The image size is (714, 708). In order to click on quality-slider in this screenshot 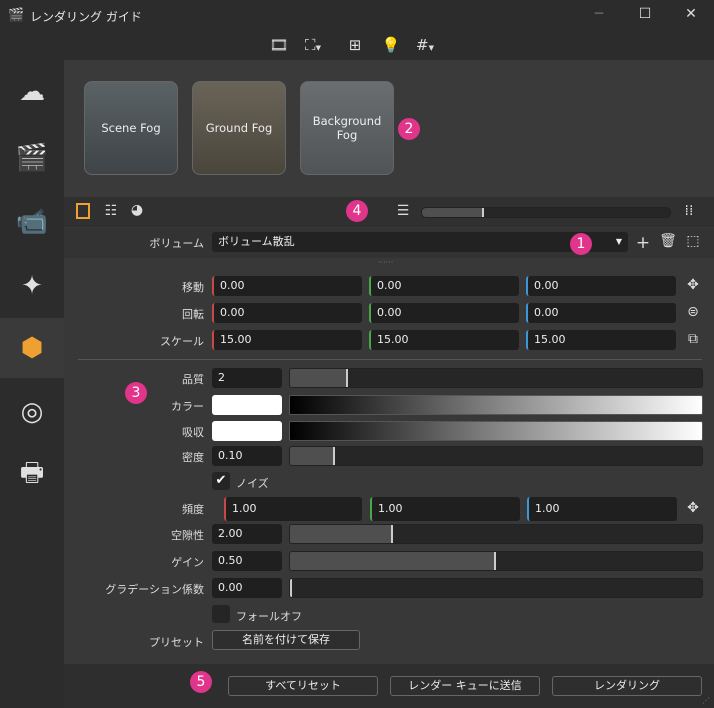, I will do `click(496, 378)`.